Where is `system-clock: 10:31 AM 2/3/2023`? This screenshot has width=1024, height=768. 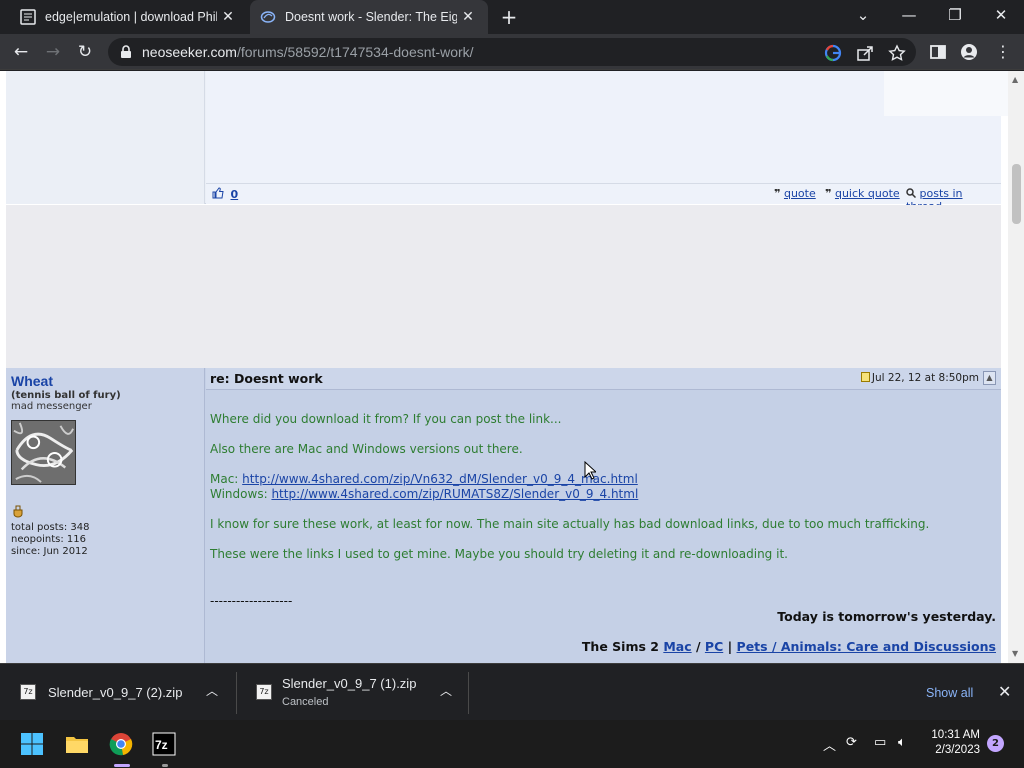
system-clock: 10:31 AM 2/3/2023 is located at coordinates (954, 743).